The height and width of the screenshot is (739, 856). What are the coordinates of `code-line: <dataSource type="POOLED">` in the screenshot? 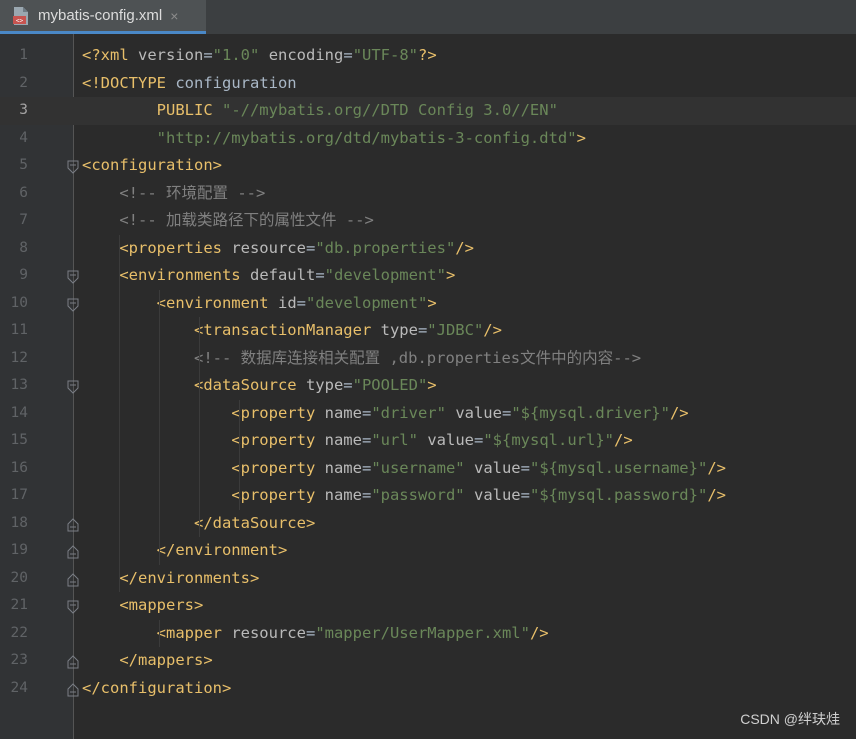 It's located at (259, 386).